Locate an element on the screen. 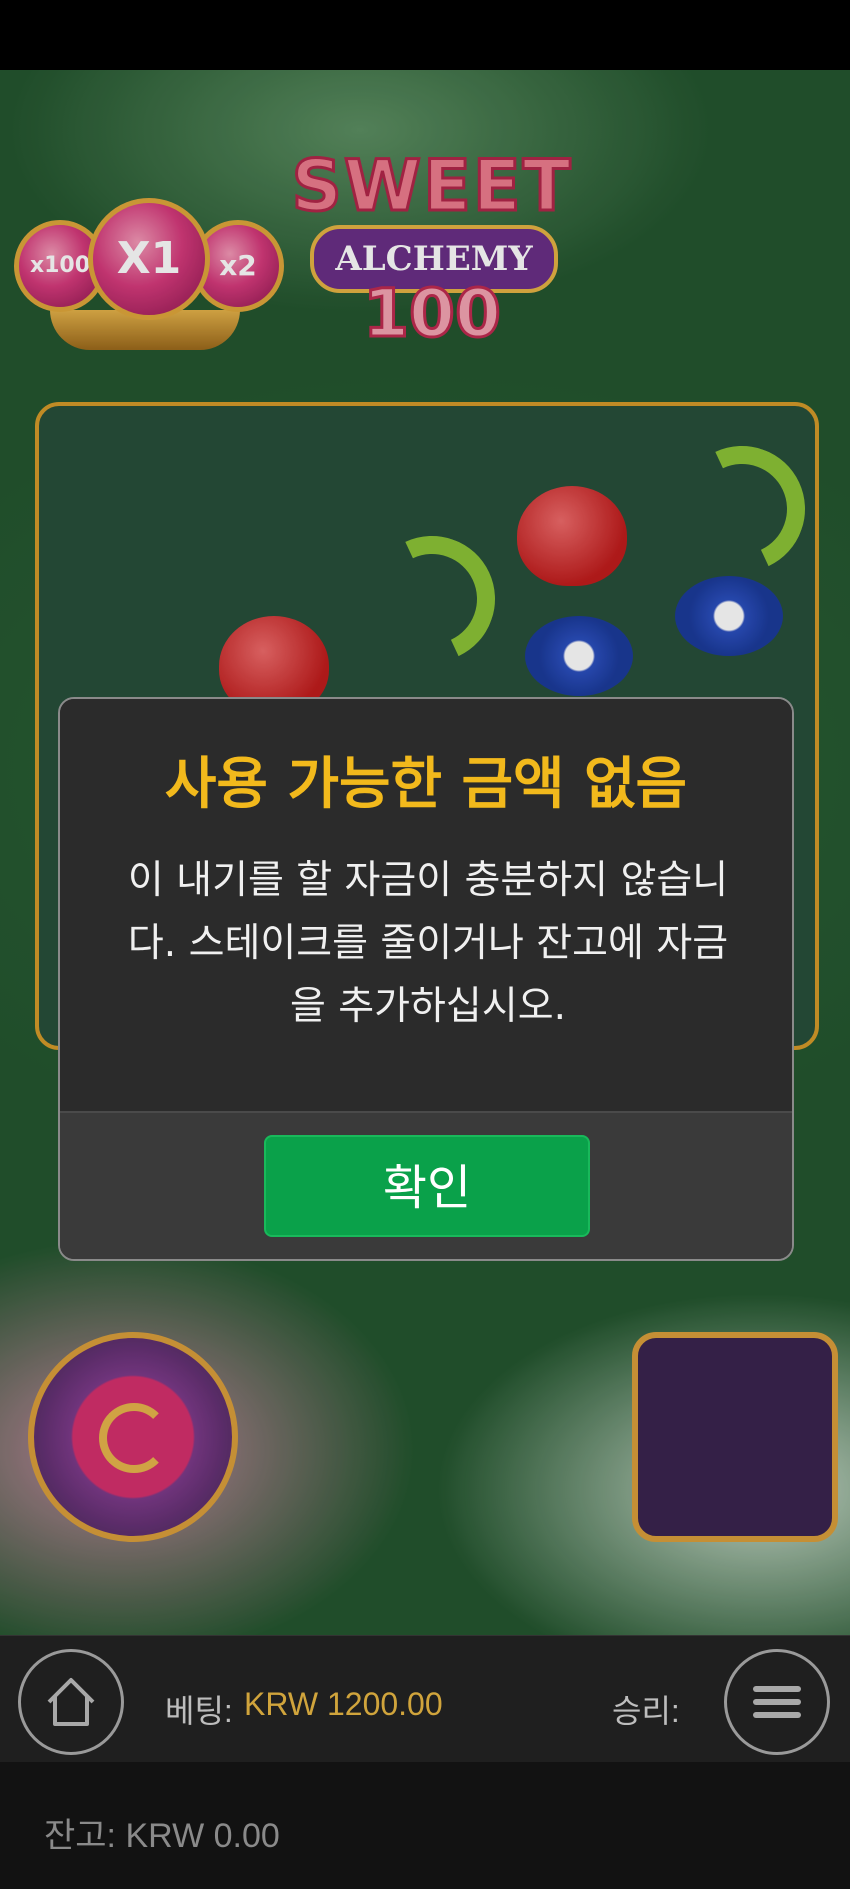 This screenshot has width=850, height=1889. menu-button is located at coordinates (777, 1702).